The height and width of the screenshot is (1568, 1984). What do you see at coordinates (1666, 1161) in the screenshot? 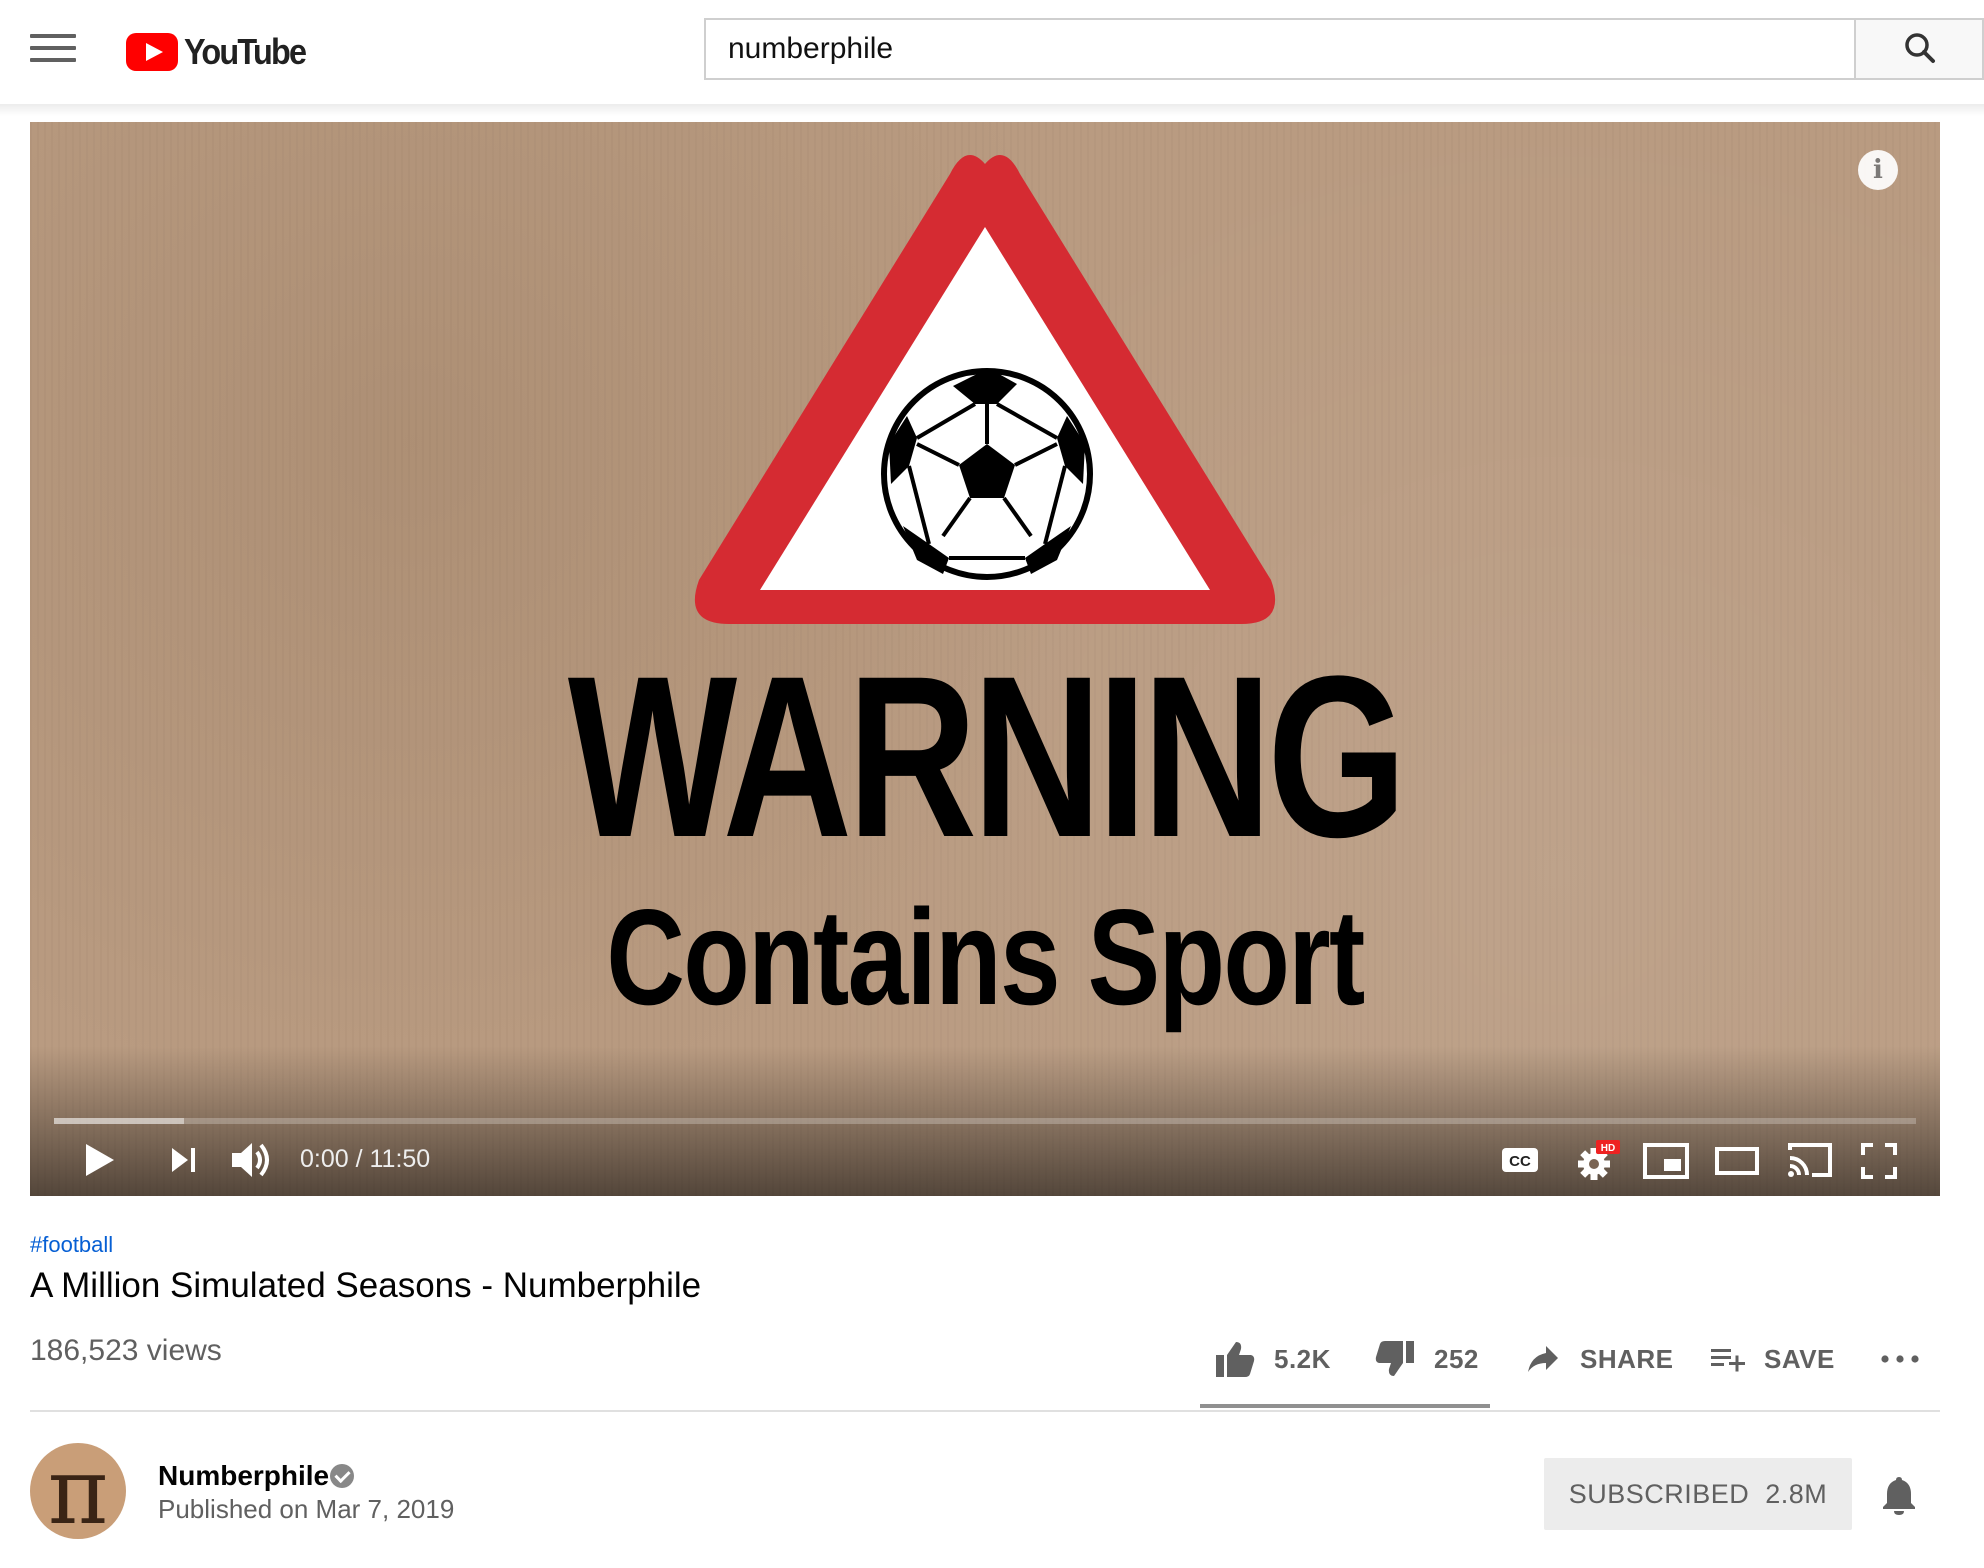
I see `miniplayer-icon` at bounding box center [1666, 1161].